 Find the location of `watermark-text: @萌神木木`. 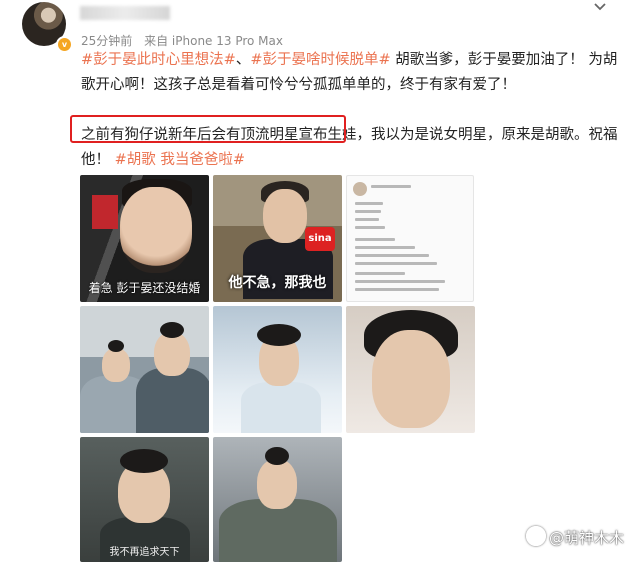

watermark-text: @萌神木木 is located at coordinates (587, 538).